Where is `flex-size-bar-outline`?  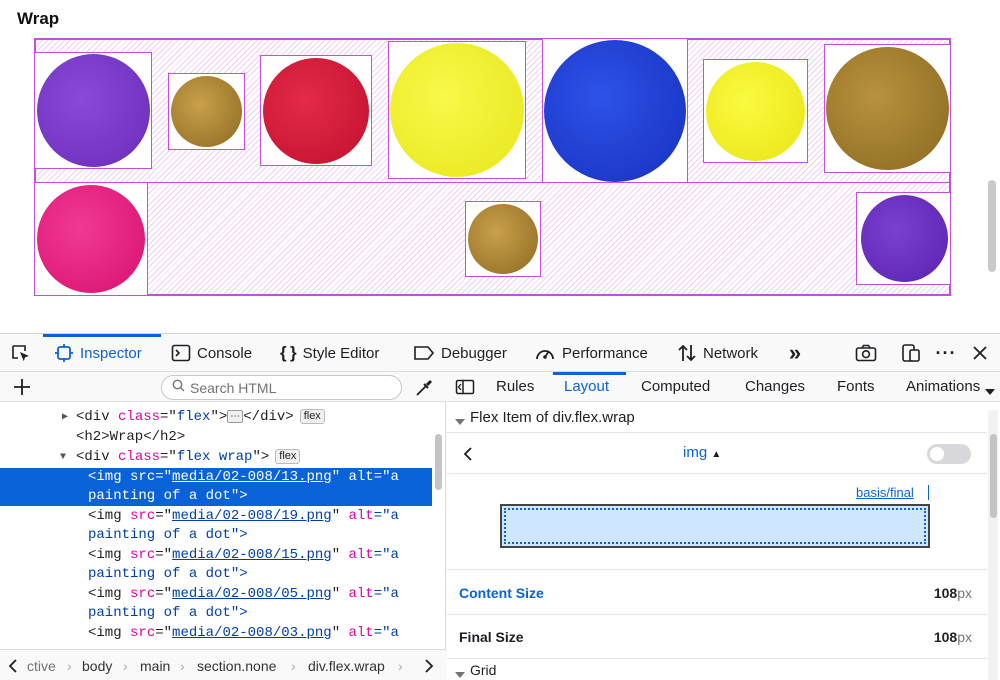
flex-size-bar-outline is located at coordinates (715, 526).